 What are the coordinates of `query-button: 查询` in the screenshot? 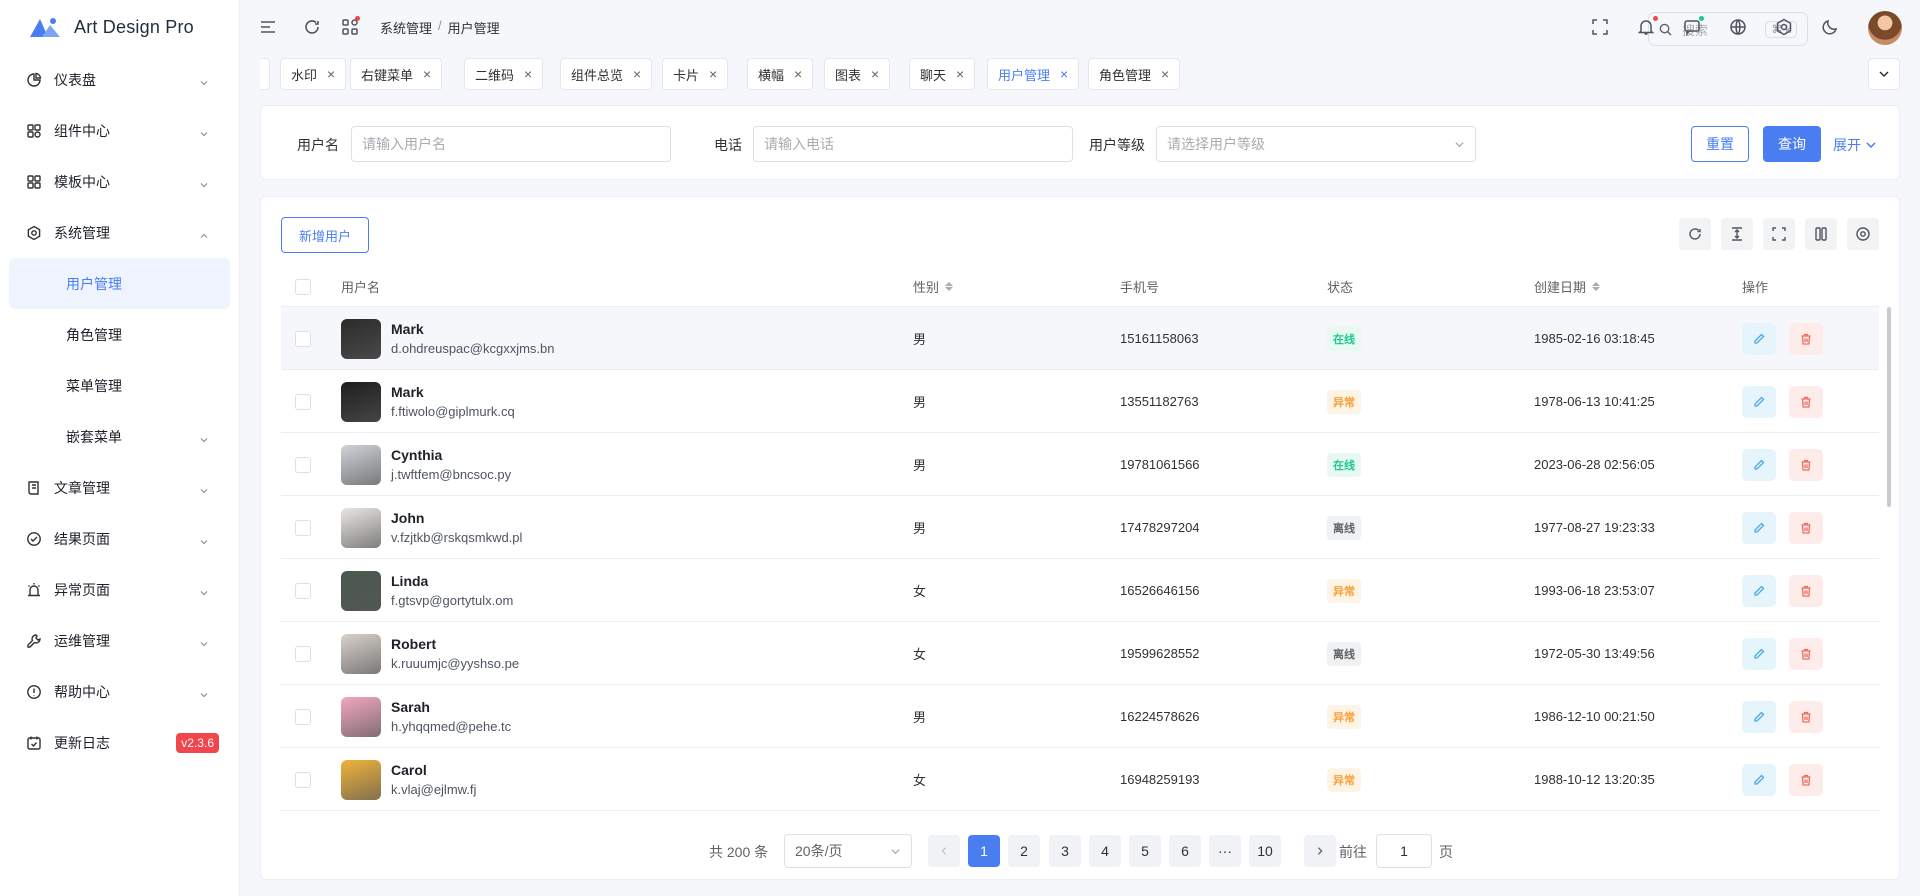 It's located at (1792, 144).